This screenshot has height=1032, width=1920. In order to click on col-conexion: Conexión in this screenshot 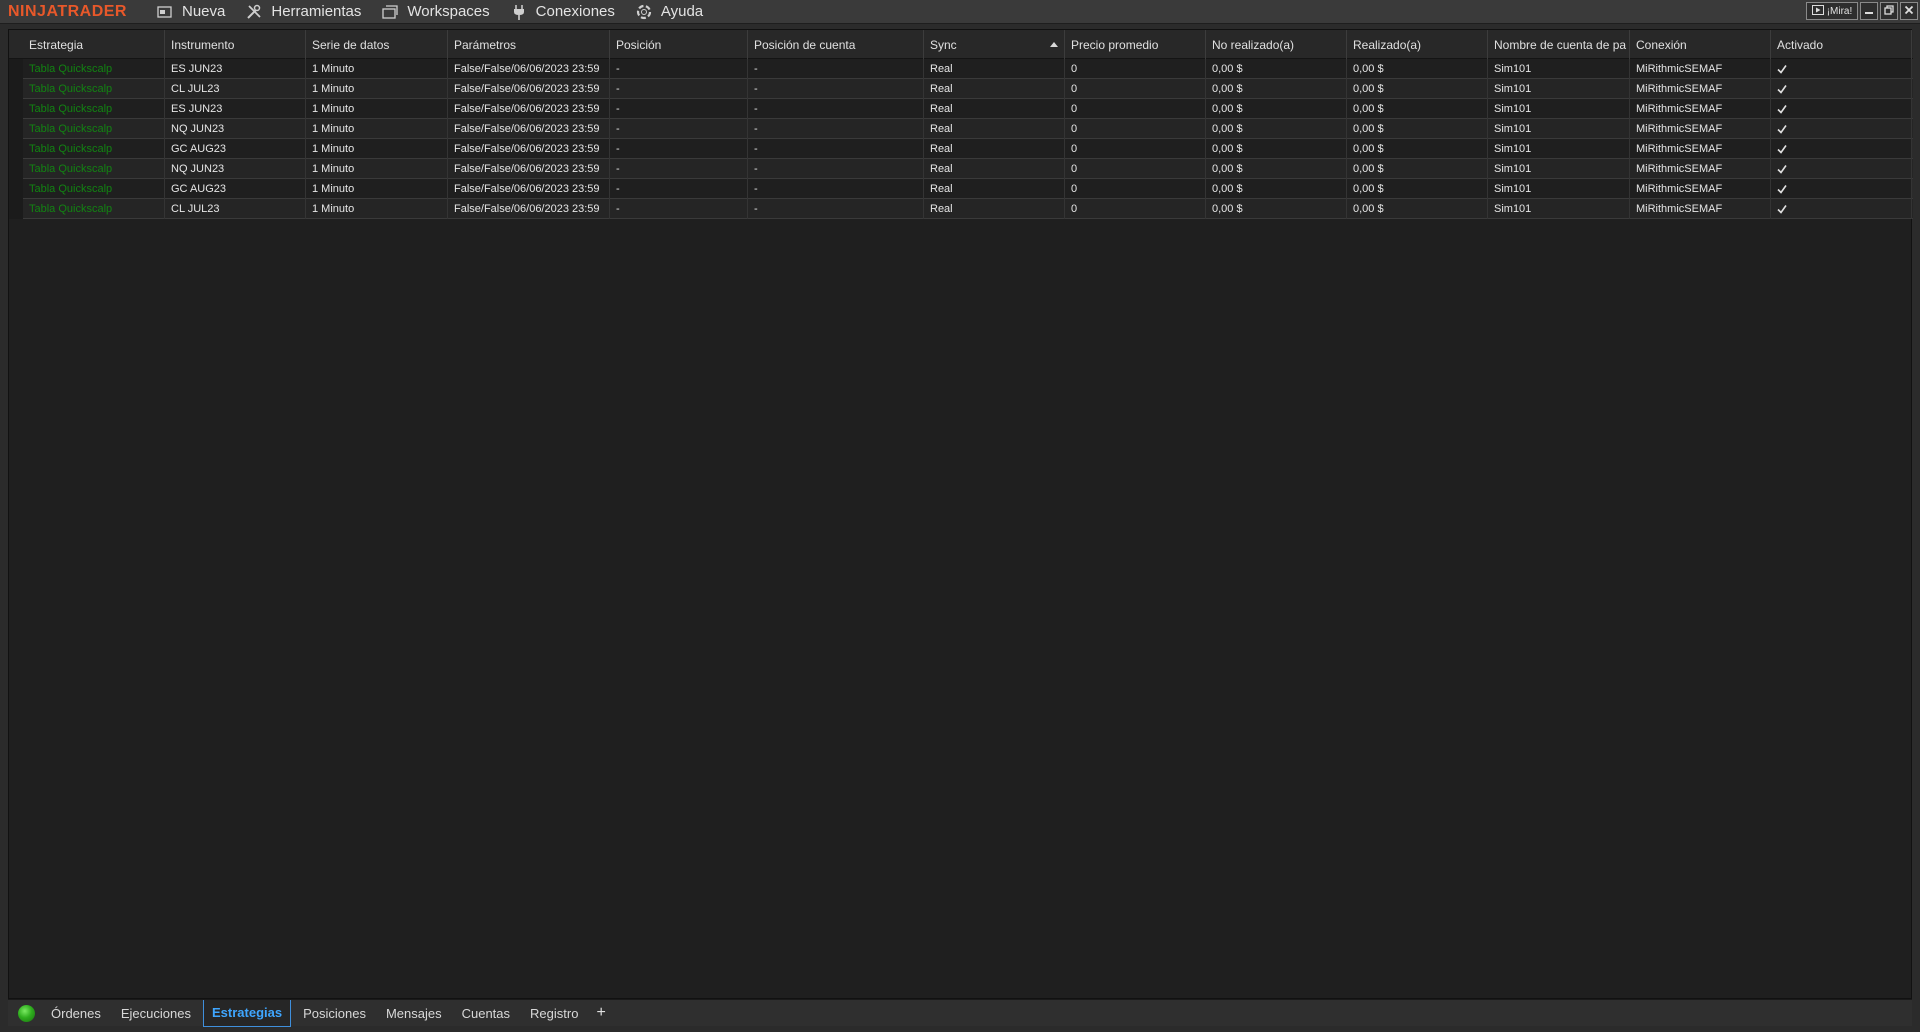, I will do `click(1700, 44)`.